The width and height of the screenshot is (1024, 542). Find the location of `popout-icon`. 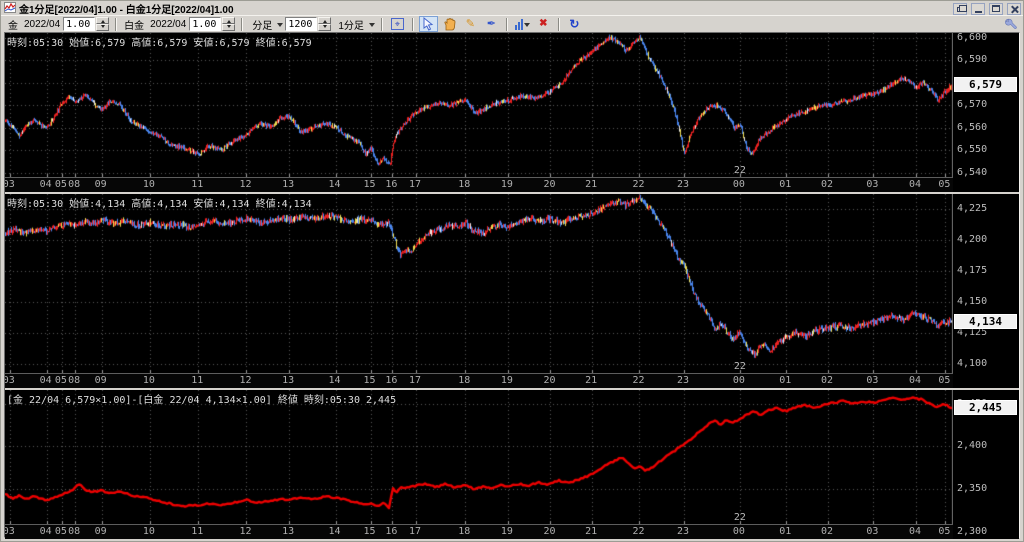

popout-icon is located at coordinates (962, 8).